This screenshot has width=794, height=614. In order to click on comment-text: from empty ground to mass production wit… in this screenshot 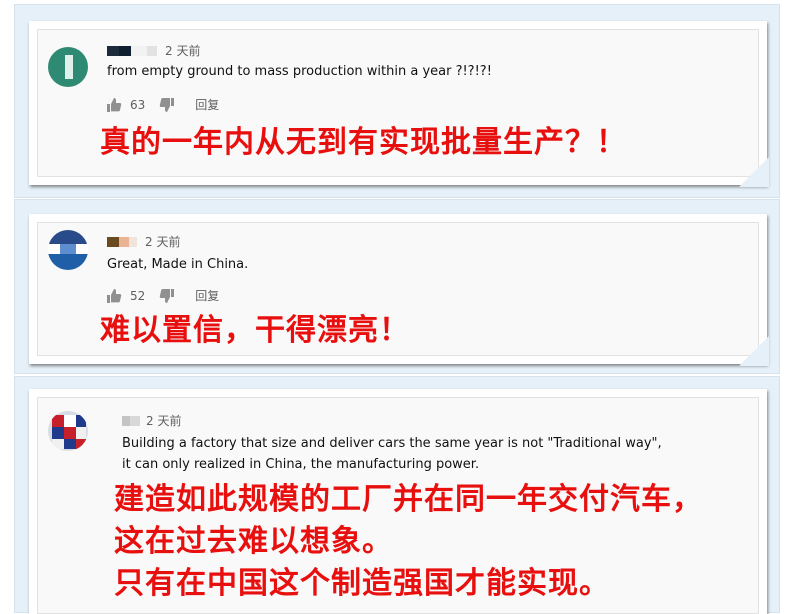, I will do `click(299, 71)`.